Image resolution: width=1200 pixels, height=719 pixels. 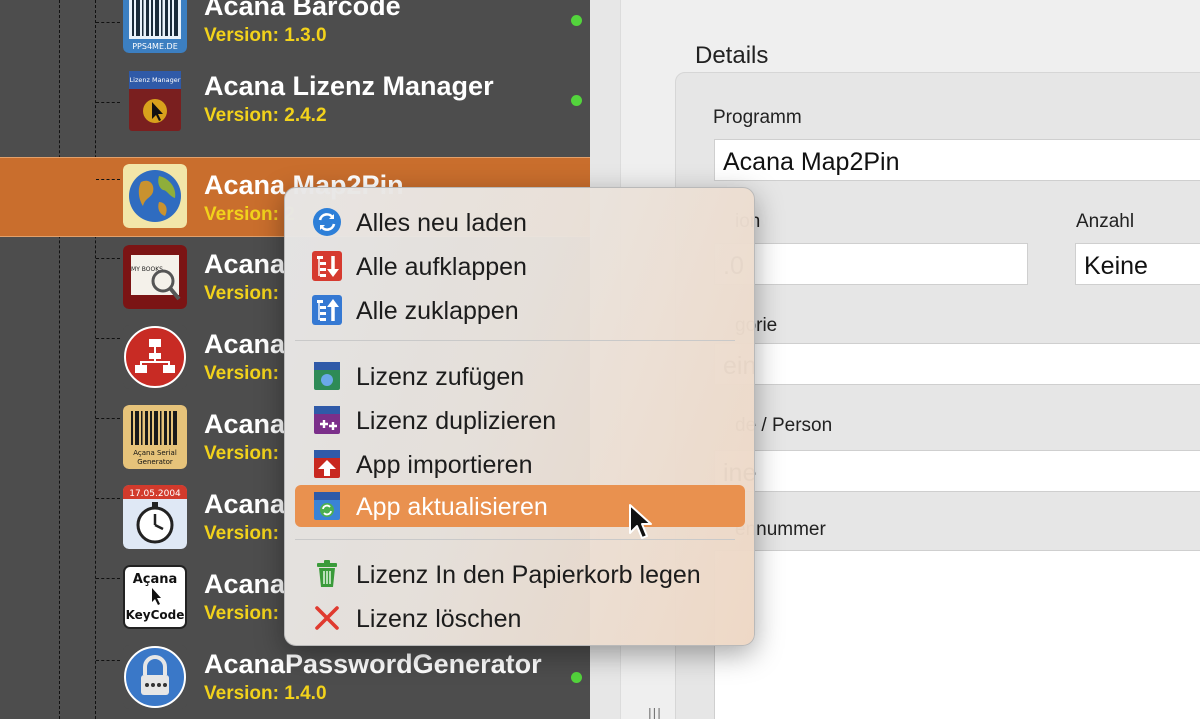 I want to click on app-row-password-generator: AcanaPasswordGenerator Version: 1.4.0, so click(x=295, y=679).